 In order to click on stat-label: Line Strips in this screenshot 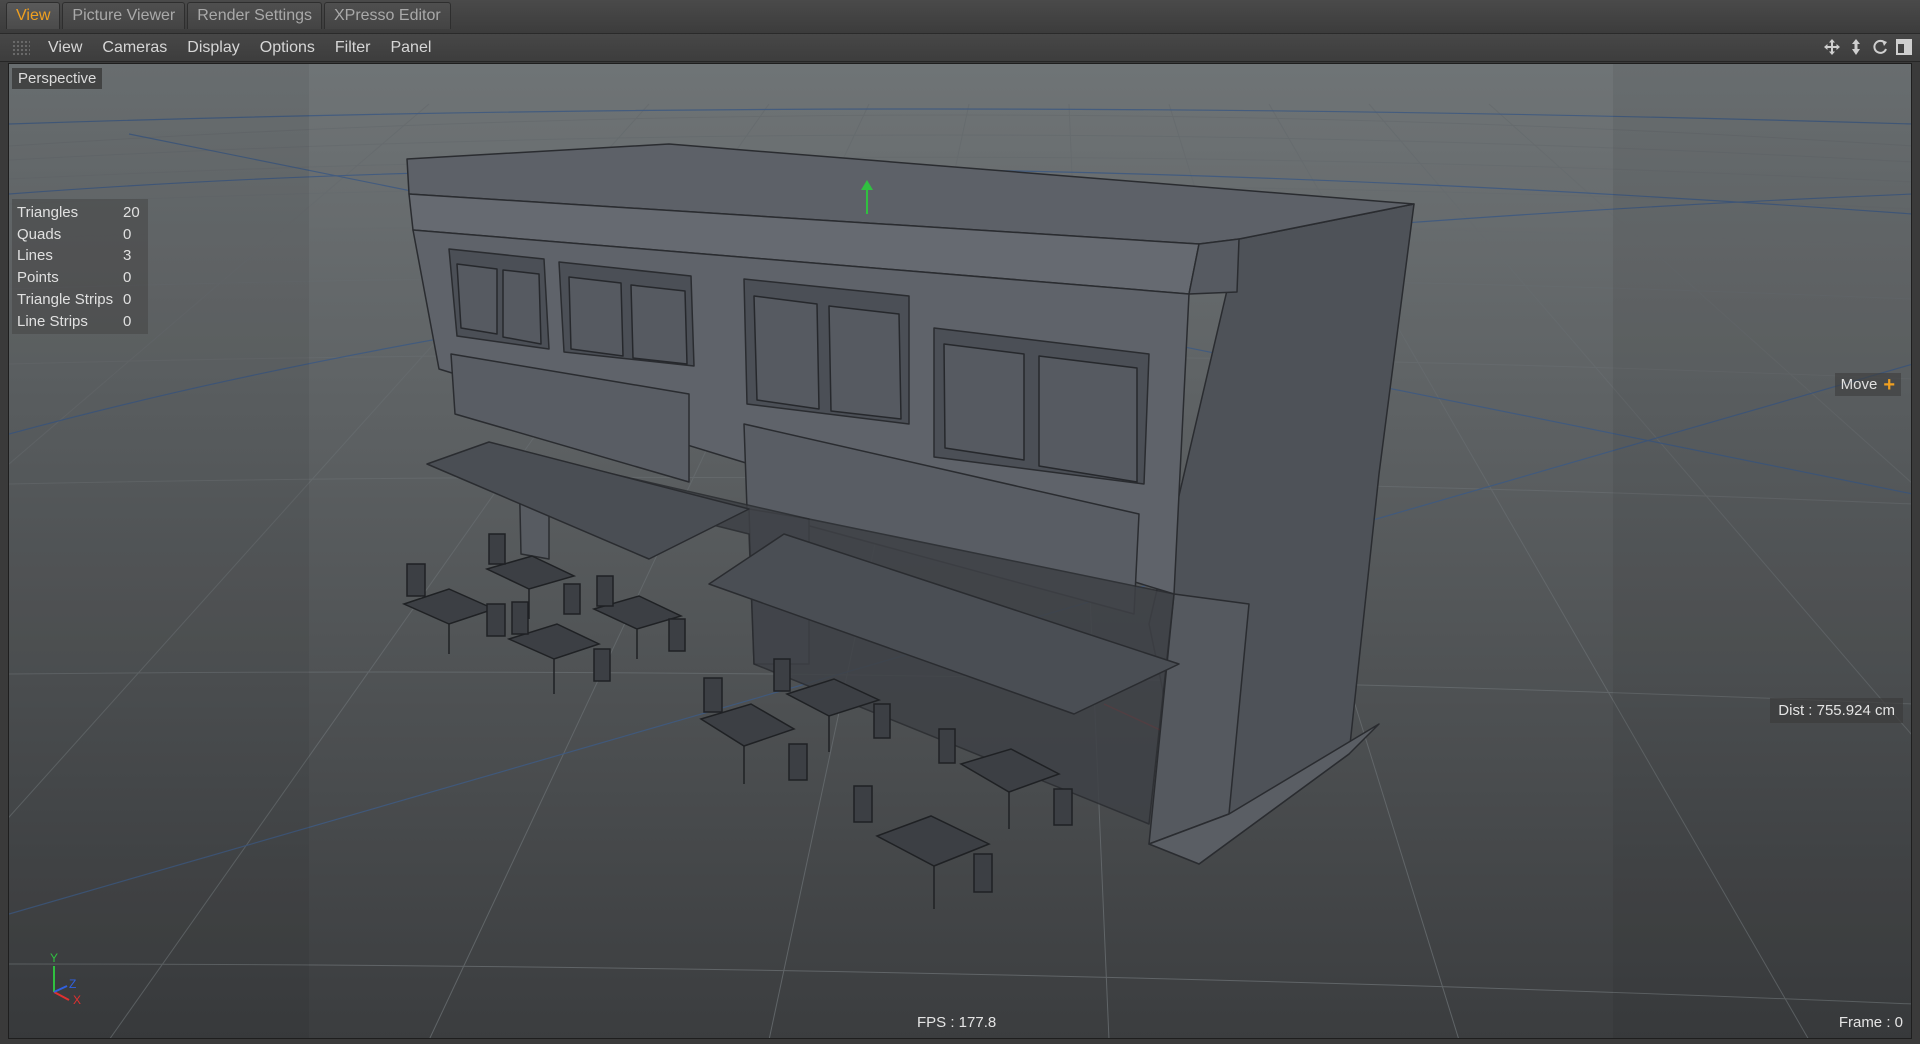, I will do `click(52, 321)`.